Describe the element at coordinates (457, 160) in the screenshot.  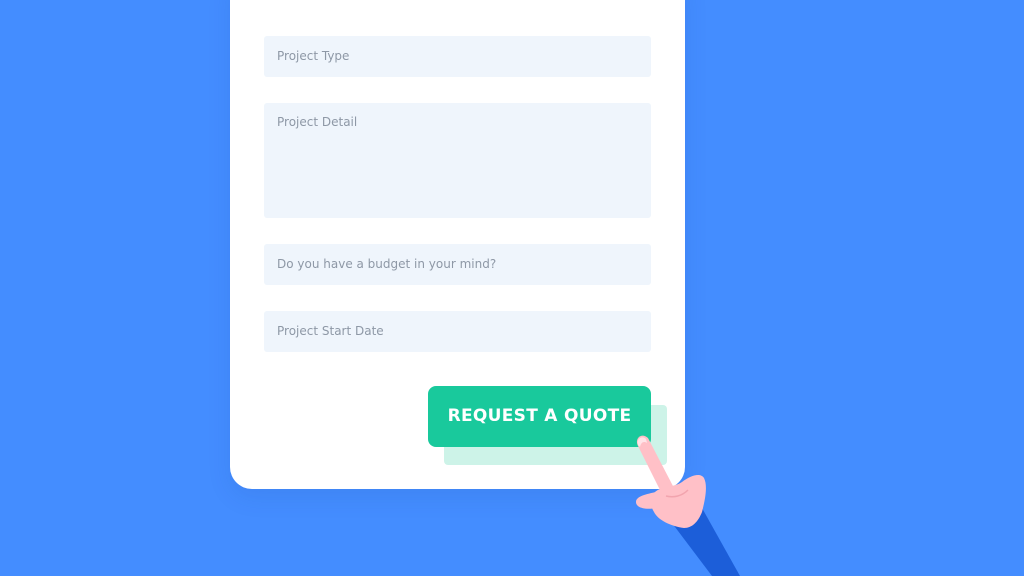
I see `project-detail-textarea: Project Detail` at that location.